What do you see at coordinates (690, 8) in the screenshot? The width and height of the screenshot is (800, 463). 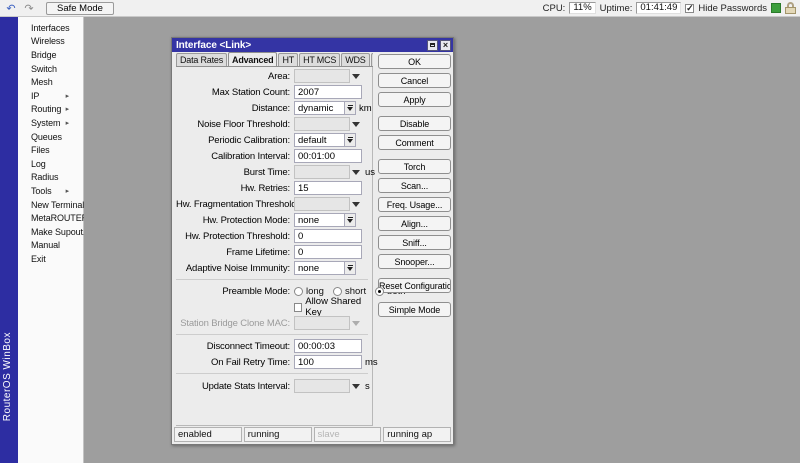 I see `hide-passwords-checkbox: ✓` at bounding box center [690, 8].